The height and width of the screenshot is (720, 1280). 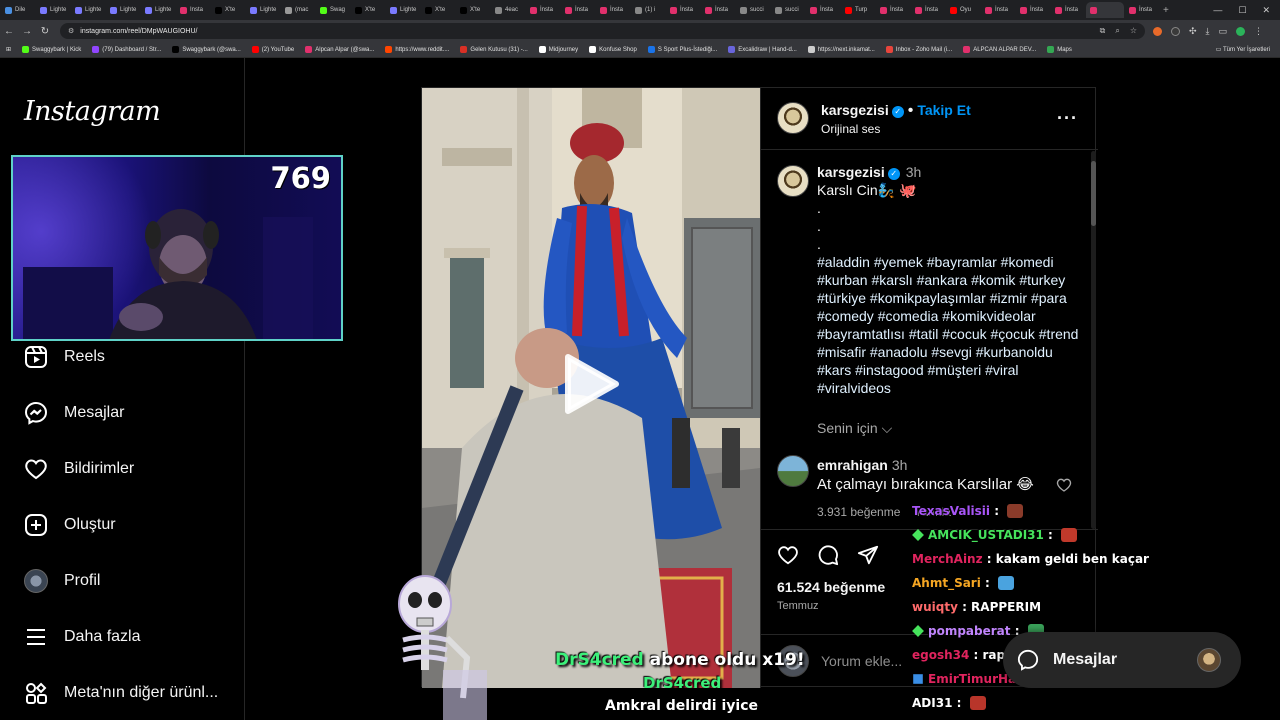 I want to click on install-app-icon: ⧉, so click(x=1103, y=31).